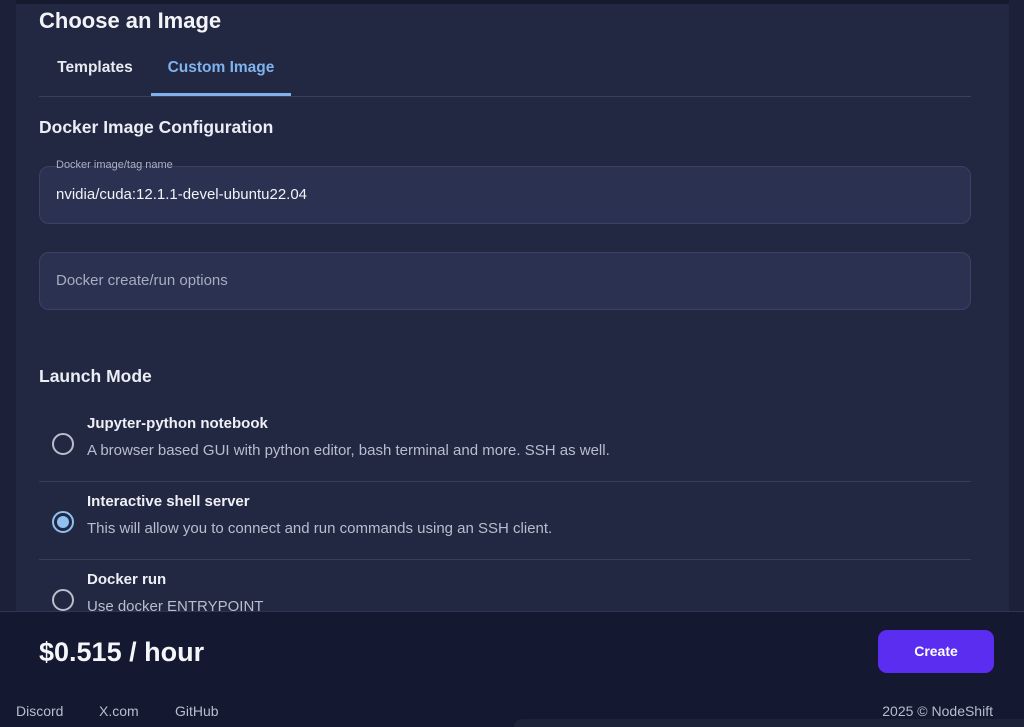 The width and height of the screenshot is (1024, 727). Describe the element at coordinates (63, 444) in the screenshot. I see `radio-jupyter` at that location.